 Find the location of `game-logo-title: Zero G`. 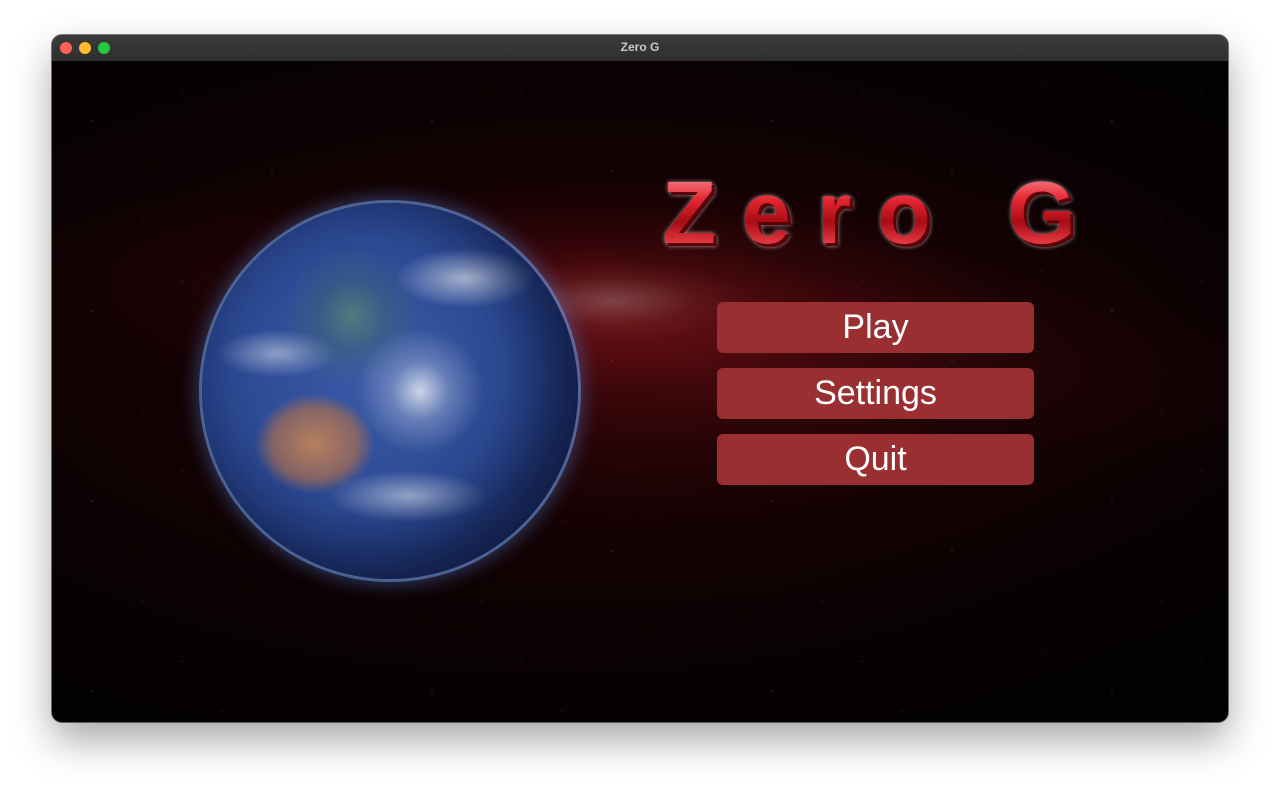

game-logo-title: Zero G is located at coordinates (882, 213).